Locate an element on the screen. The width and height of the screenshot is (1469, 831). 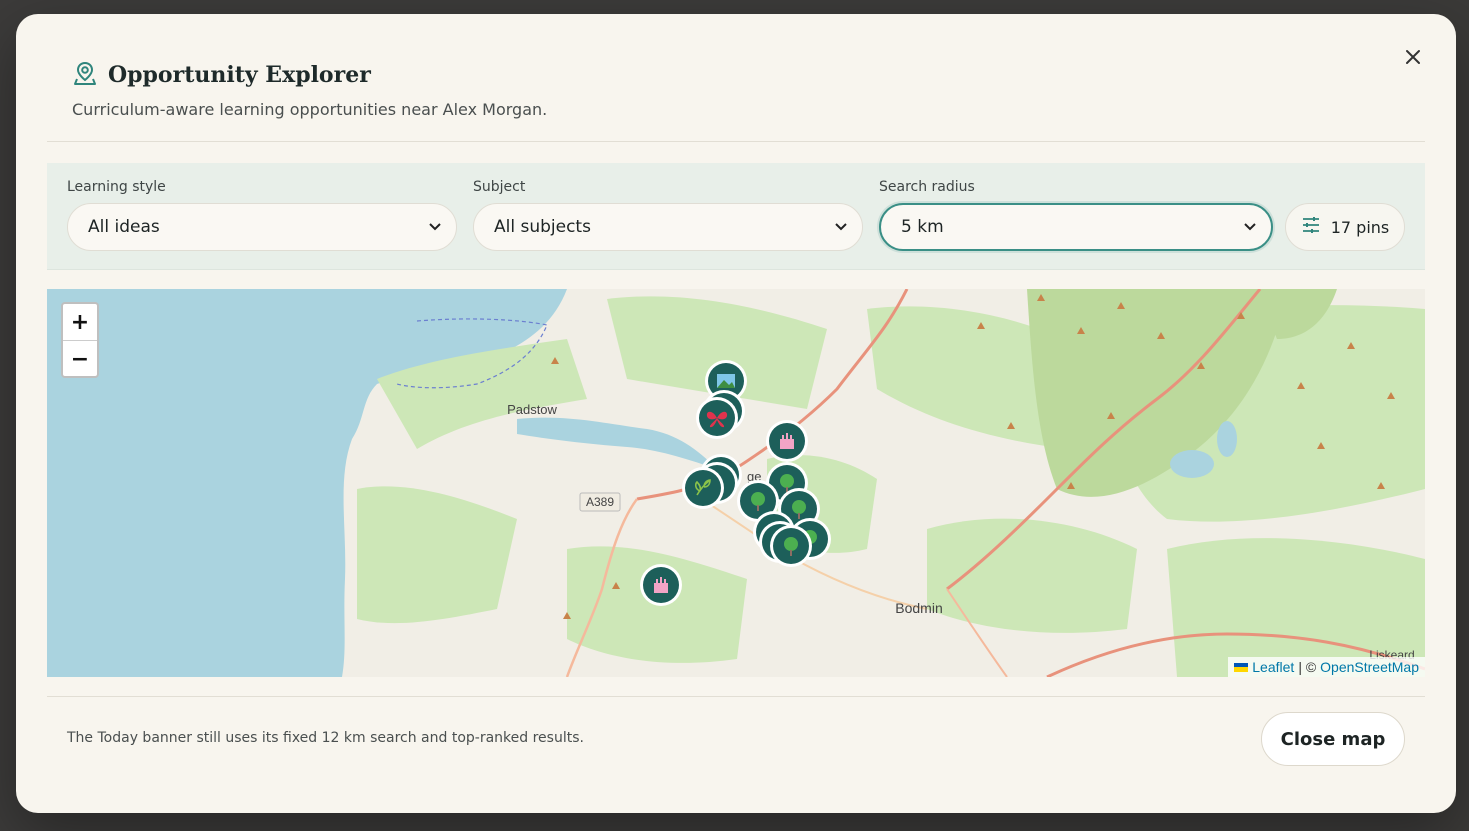
pins-count-button: 17 pins is located at coordinates (1345, 227).